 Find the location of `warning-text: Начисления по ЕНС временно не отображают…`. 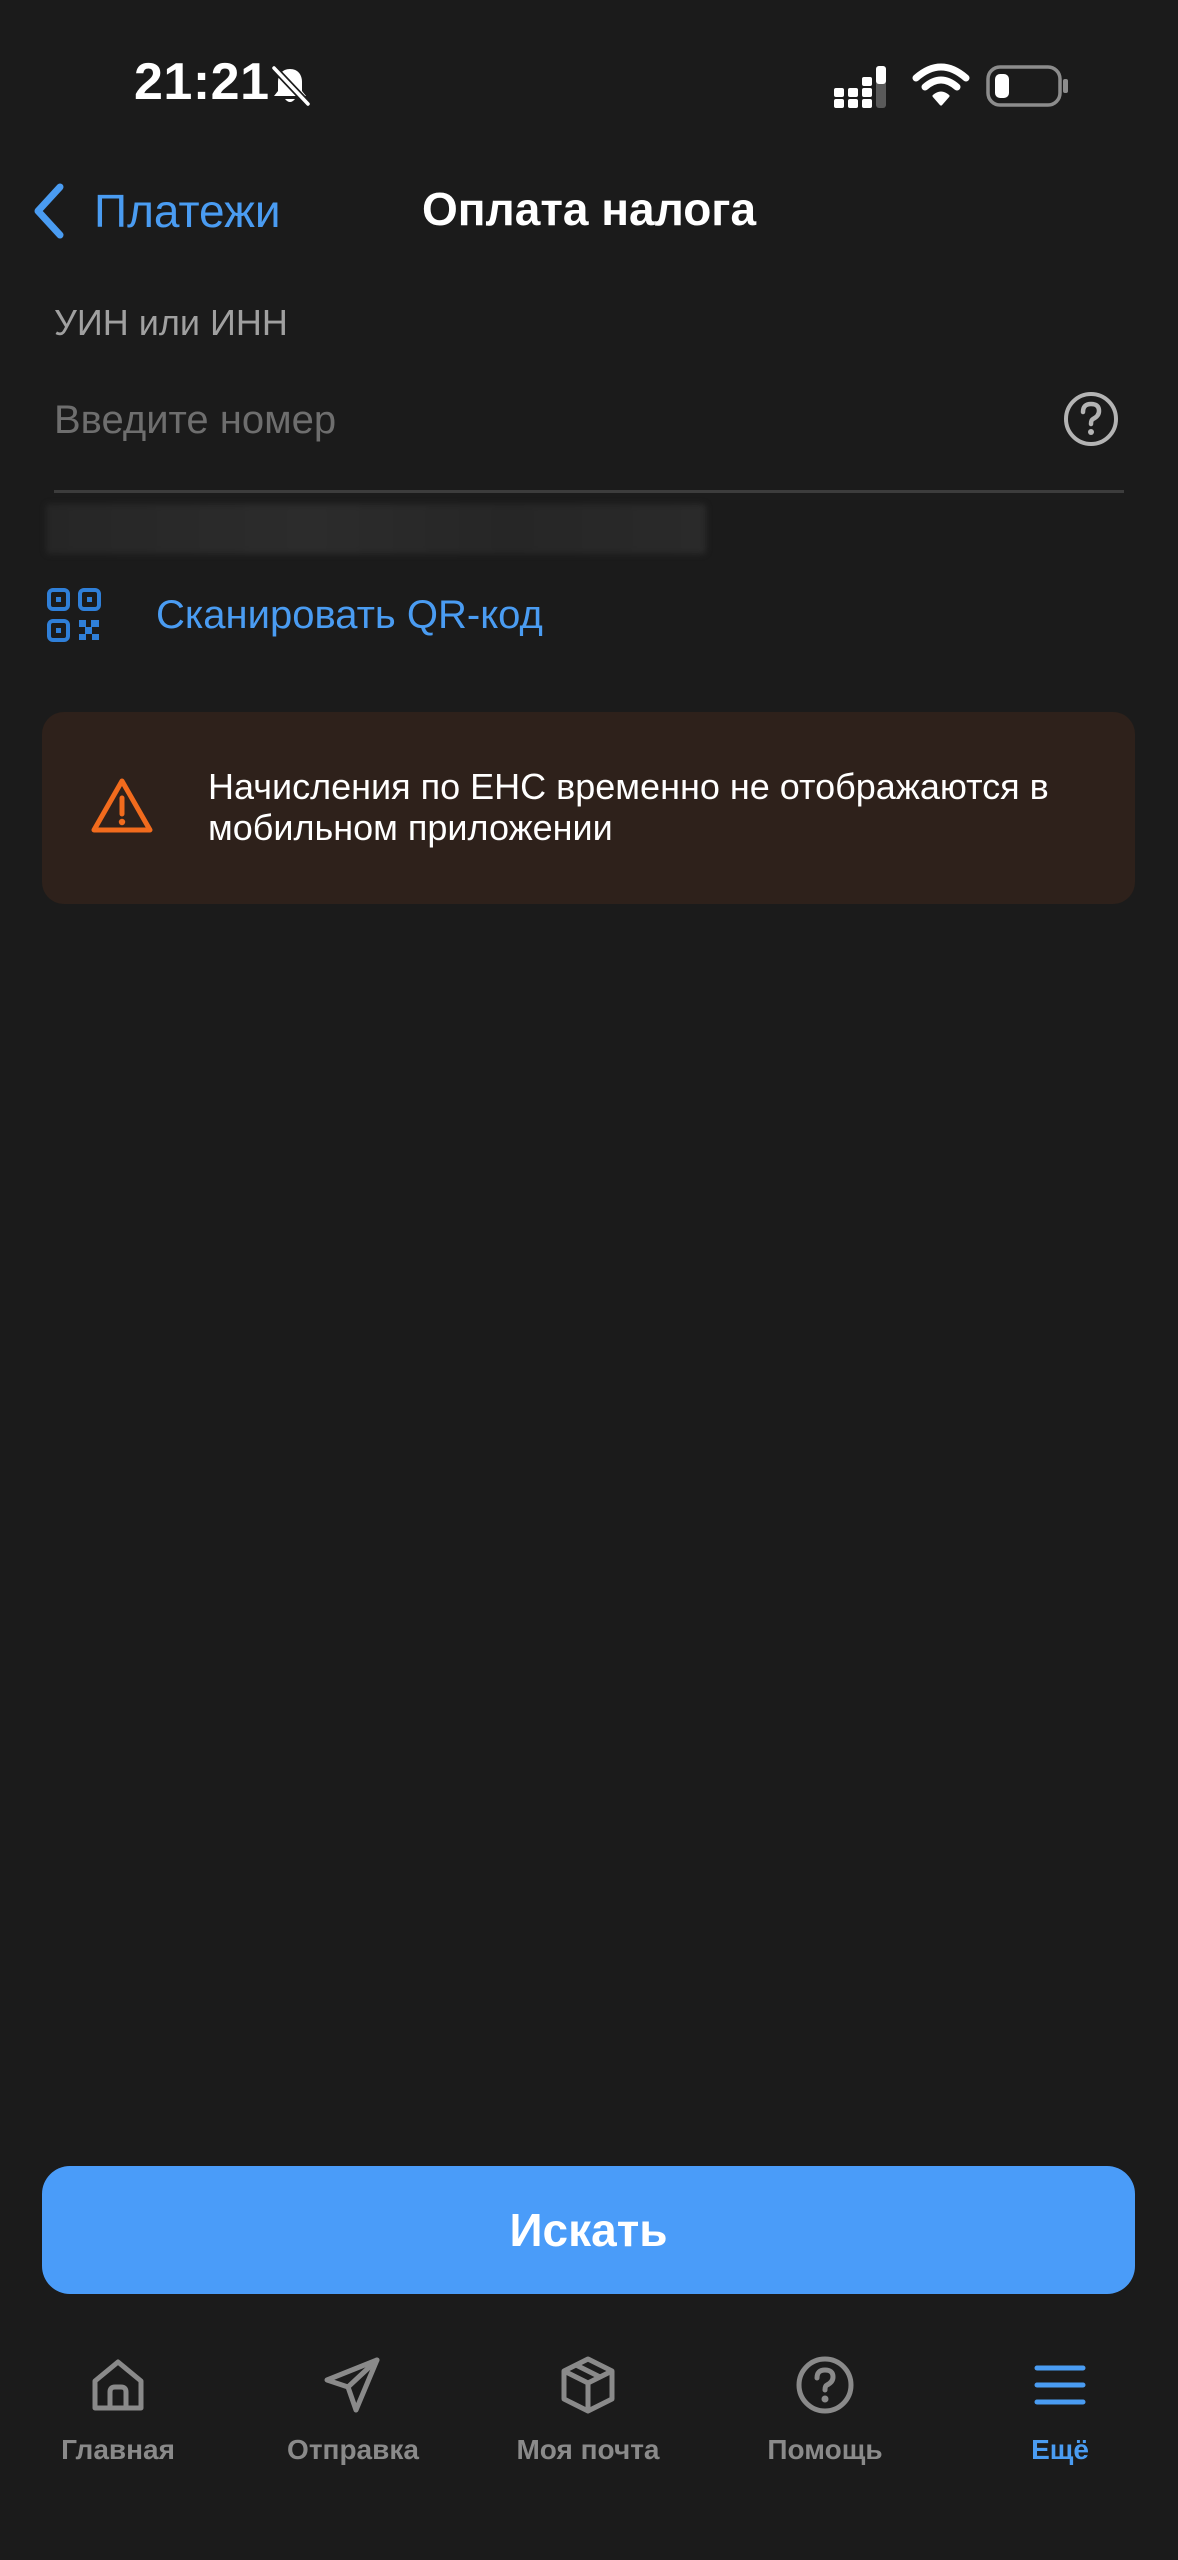

warning-text: Начисления по ЕНС временно не отображают… is located at coordinates (628, 807).